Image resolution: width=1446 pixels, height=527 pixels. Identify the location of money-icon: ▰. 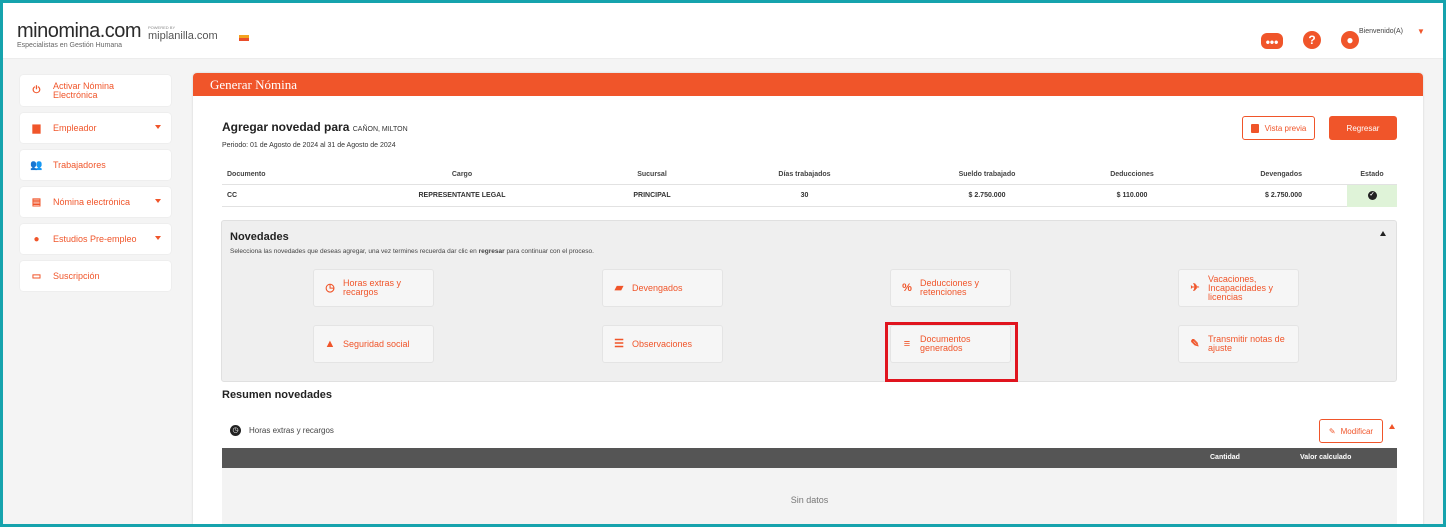
(619, 288).